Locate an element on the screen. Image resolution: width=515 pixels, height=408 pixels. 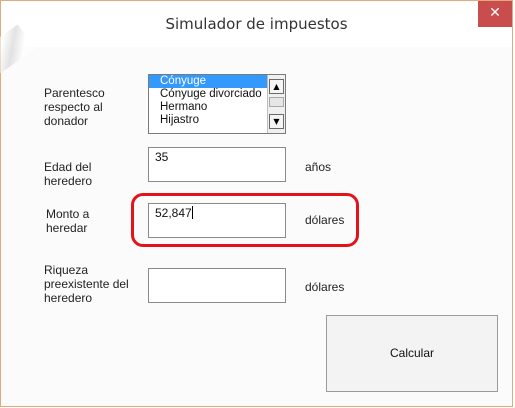
relationship-option: Hermano is located at coordinates (208, 107).